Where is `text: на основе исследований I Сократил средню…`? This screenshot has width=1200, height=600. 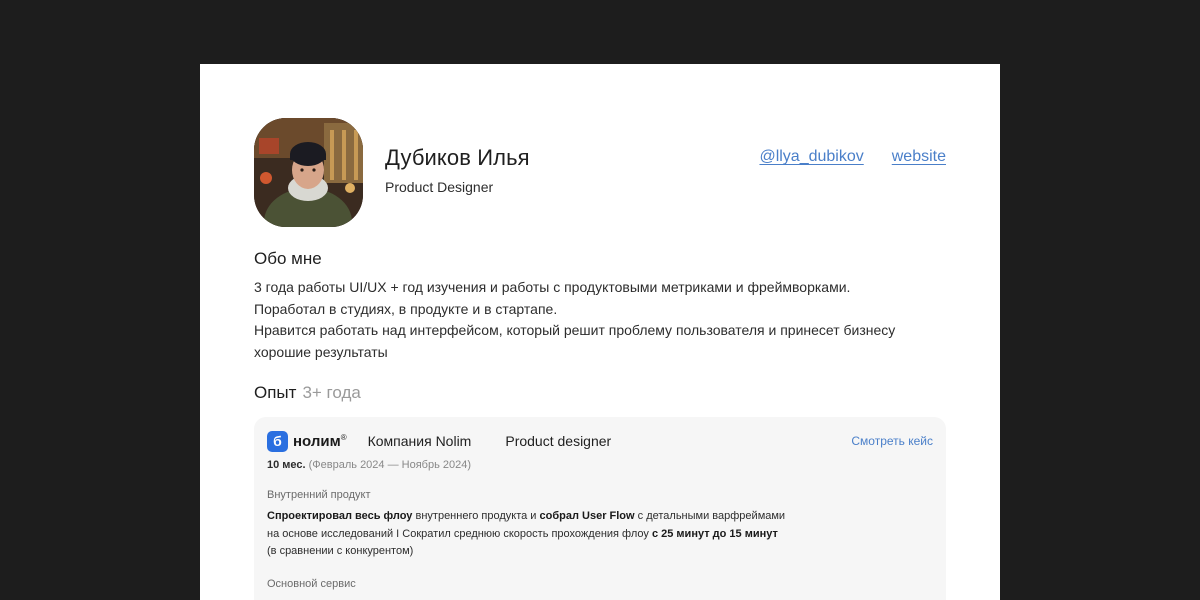
text: на основе исследований I Сократил средню… is located at coordinates (459, 533).